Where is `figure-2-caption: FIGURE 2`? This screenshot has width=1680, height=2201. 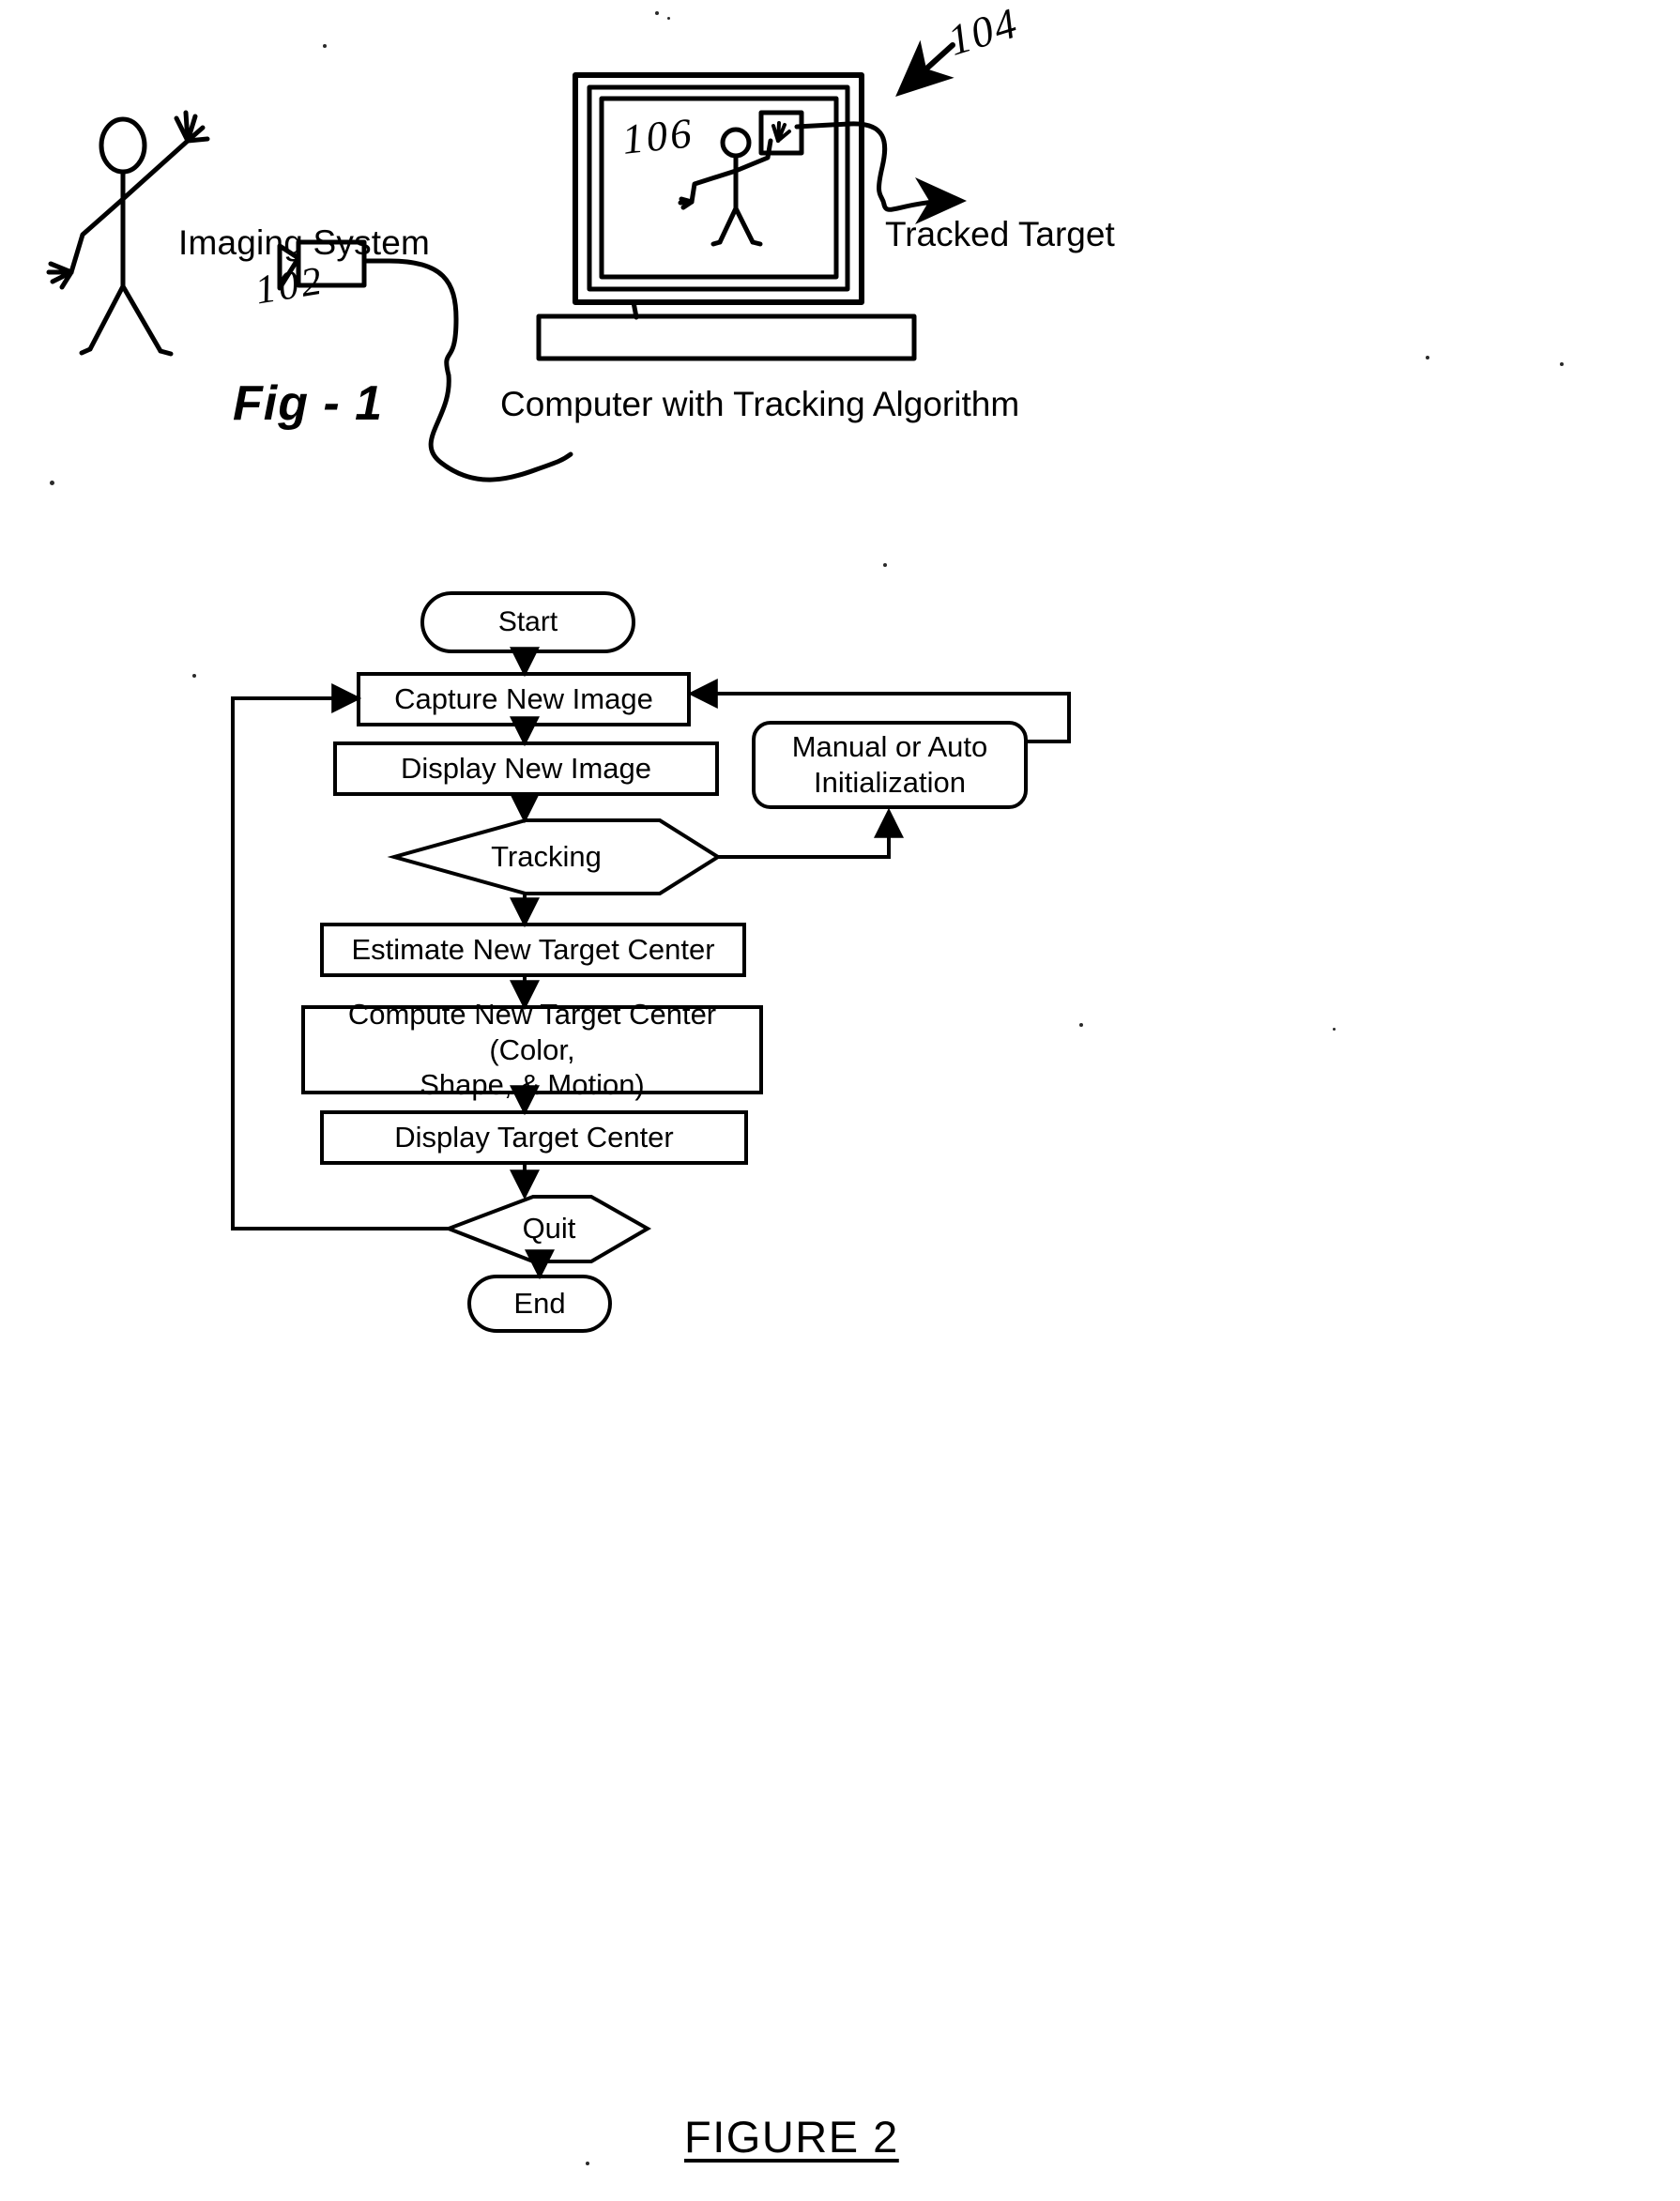 figure-2-caption: FIGURE 2 is located at coordinates (791, 2137).